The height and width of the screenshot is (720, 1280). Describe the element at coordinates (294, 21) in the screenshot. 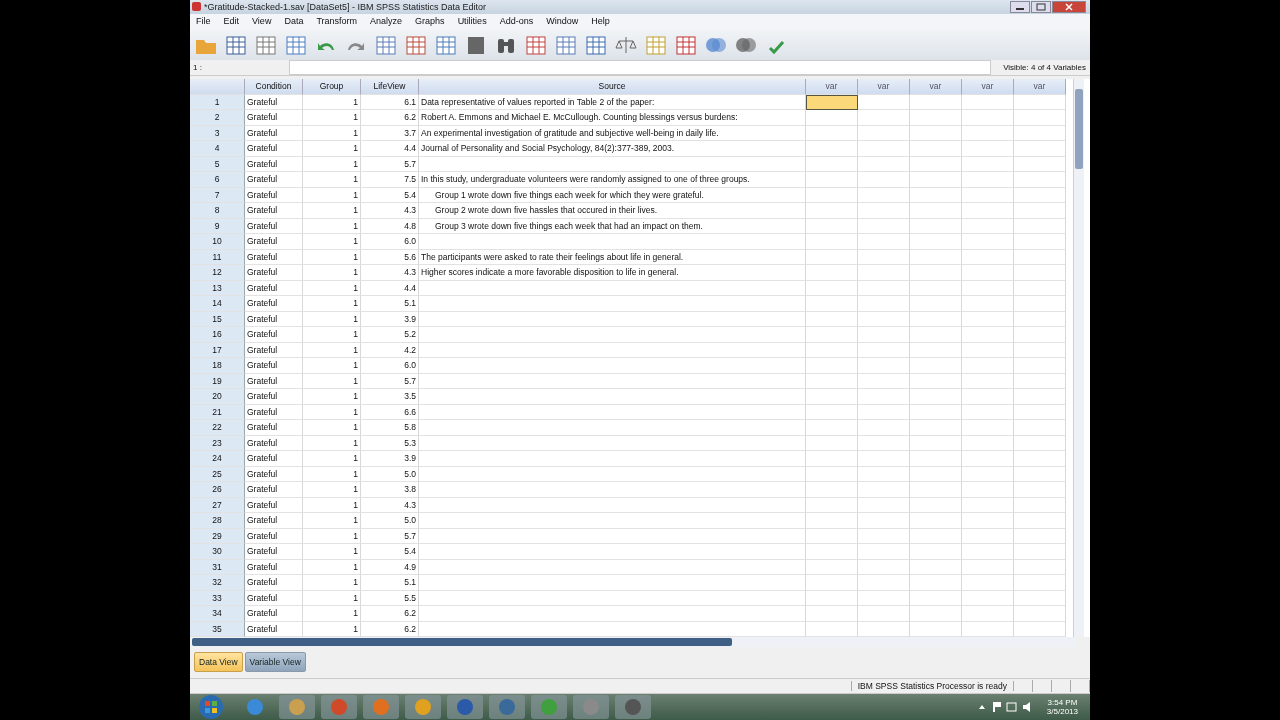

I see `menu-item: Data` at that location.